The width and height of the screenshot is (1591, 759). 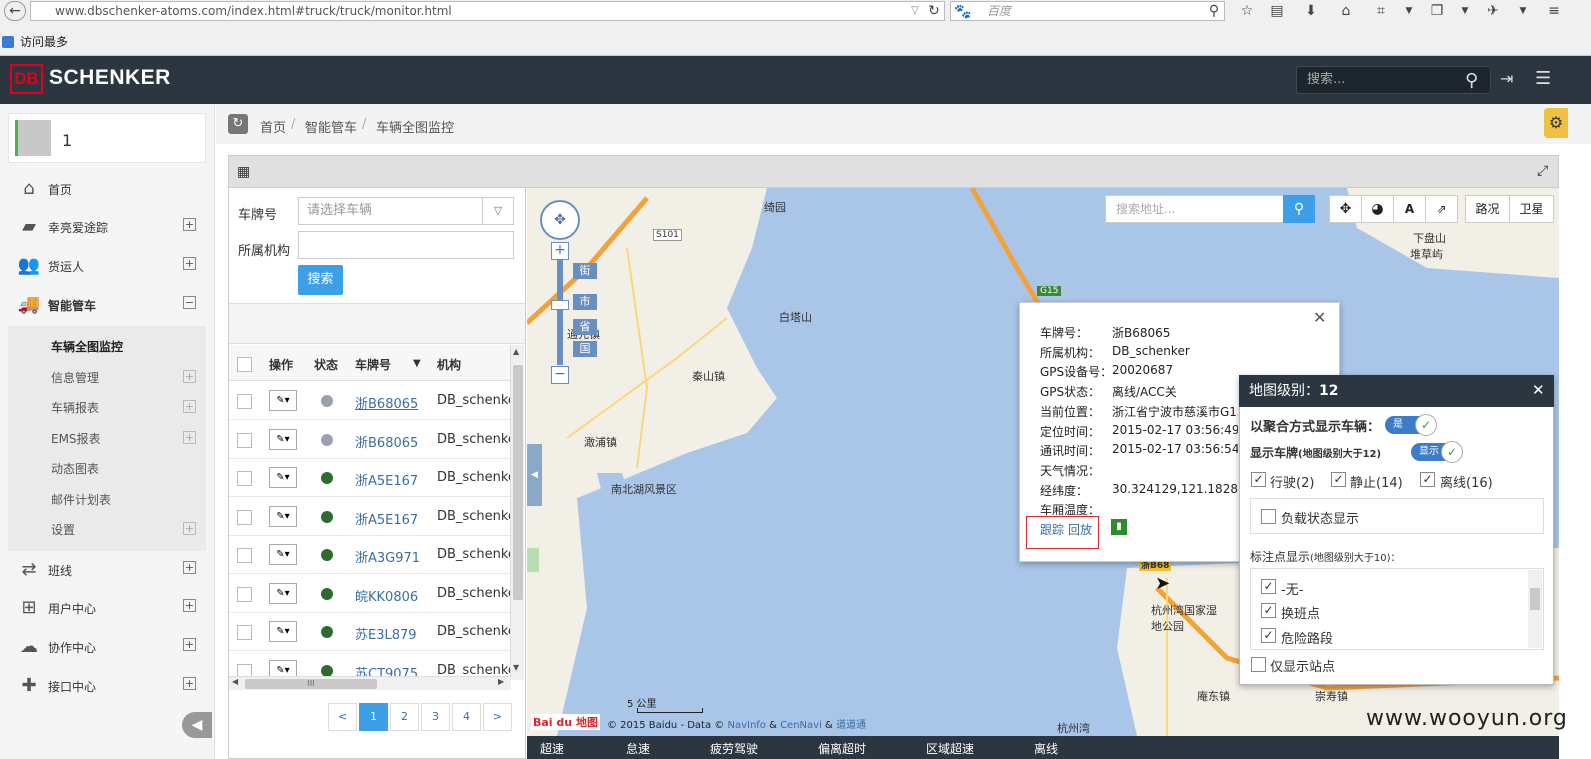 What do you see at coordinates (1465, 11) in the screenshot?
I see `menu-dropdown-icon-2: ▼` at bounding box center [1465, 11].